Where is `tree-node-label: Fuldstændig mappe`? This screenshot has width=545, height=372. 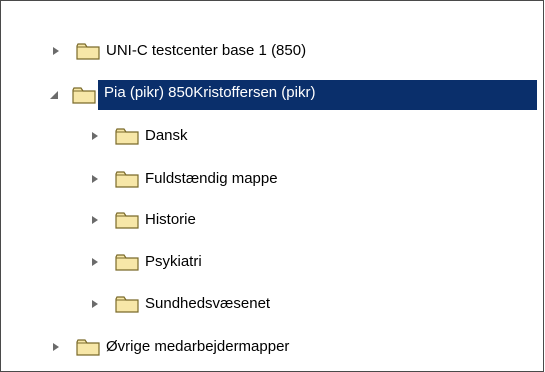 tree-node-label: Fuldstændig mappe is located at coordinates (211, 179).